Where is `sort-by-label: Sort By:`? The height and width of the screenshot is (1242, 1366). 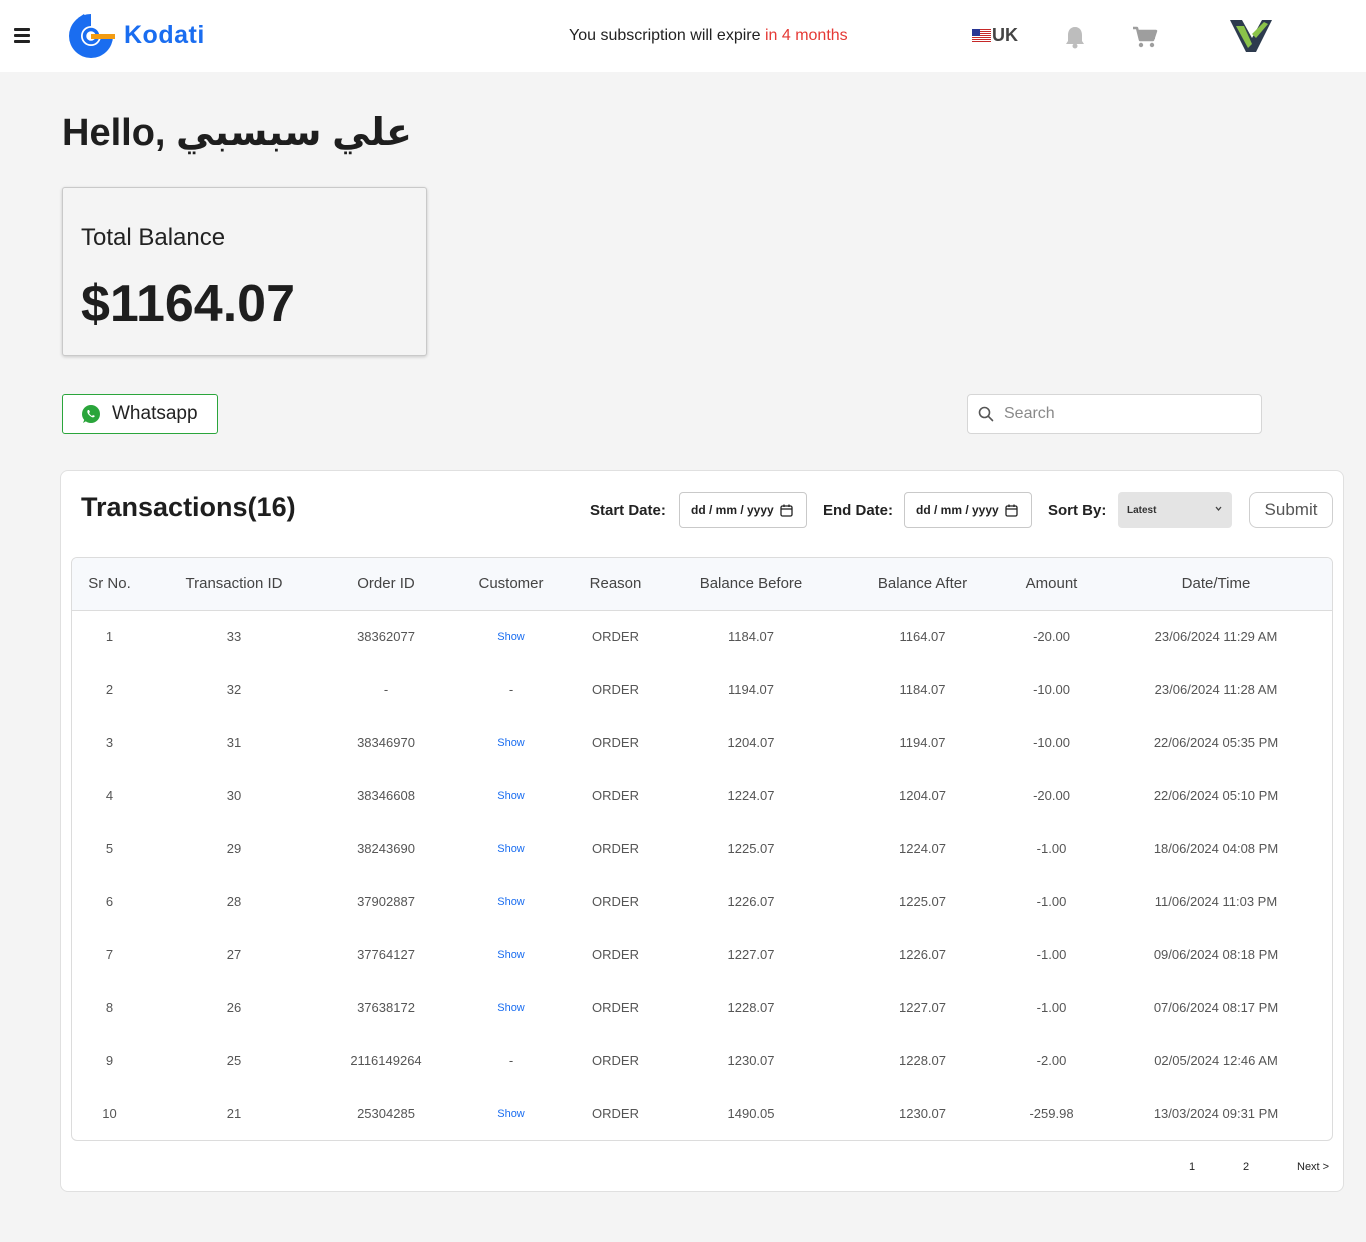
sort-by-label: Sort By: is located at coordinates (1077, 510).